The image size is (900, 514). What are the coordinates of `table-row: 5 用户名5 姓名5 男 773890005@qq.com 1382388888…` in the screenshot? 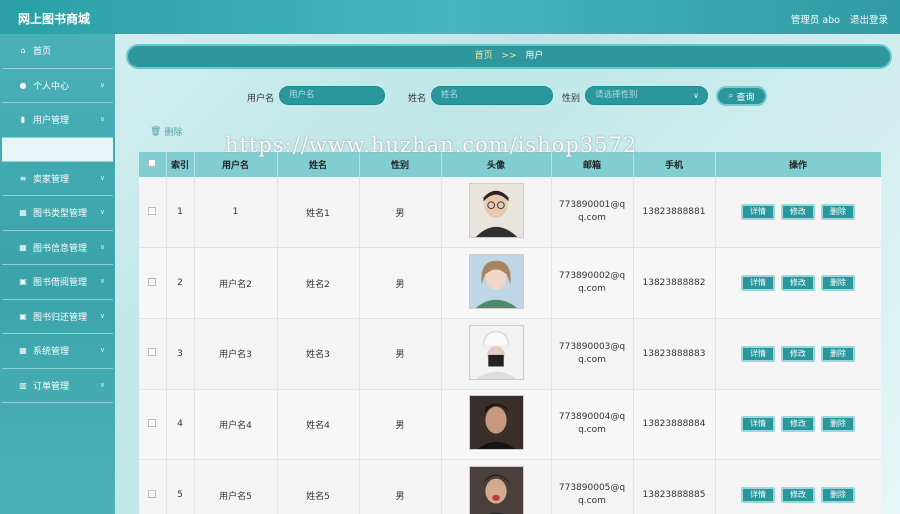 It's located at (510, 486).